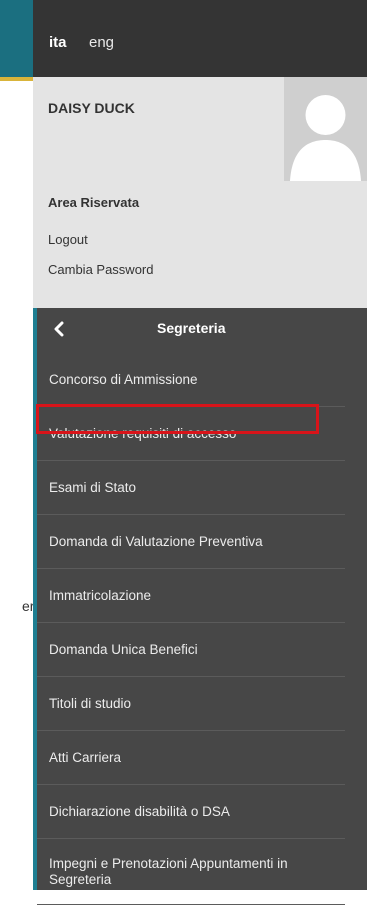 The image size is (367, 905). Describe the element at coordinates (91, 108) in the screenshot. I see `user-name: DAISY DUCK` at that location.